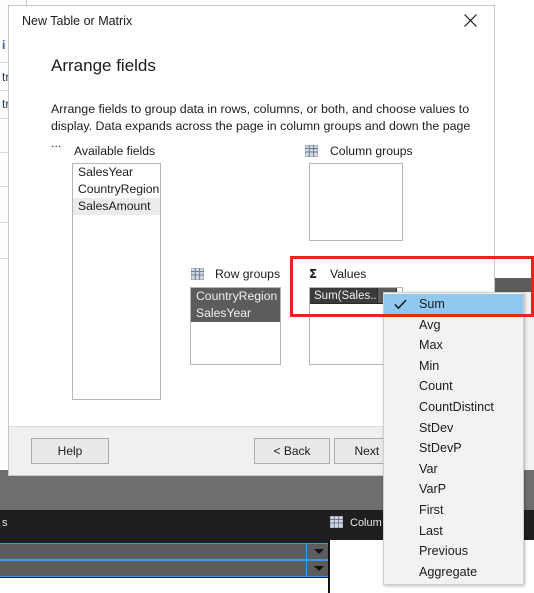 The image size is (534, 593). I want to click on menu-item-stdev: StDev, so click(453, 428).